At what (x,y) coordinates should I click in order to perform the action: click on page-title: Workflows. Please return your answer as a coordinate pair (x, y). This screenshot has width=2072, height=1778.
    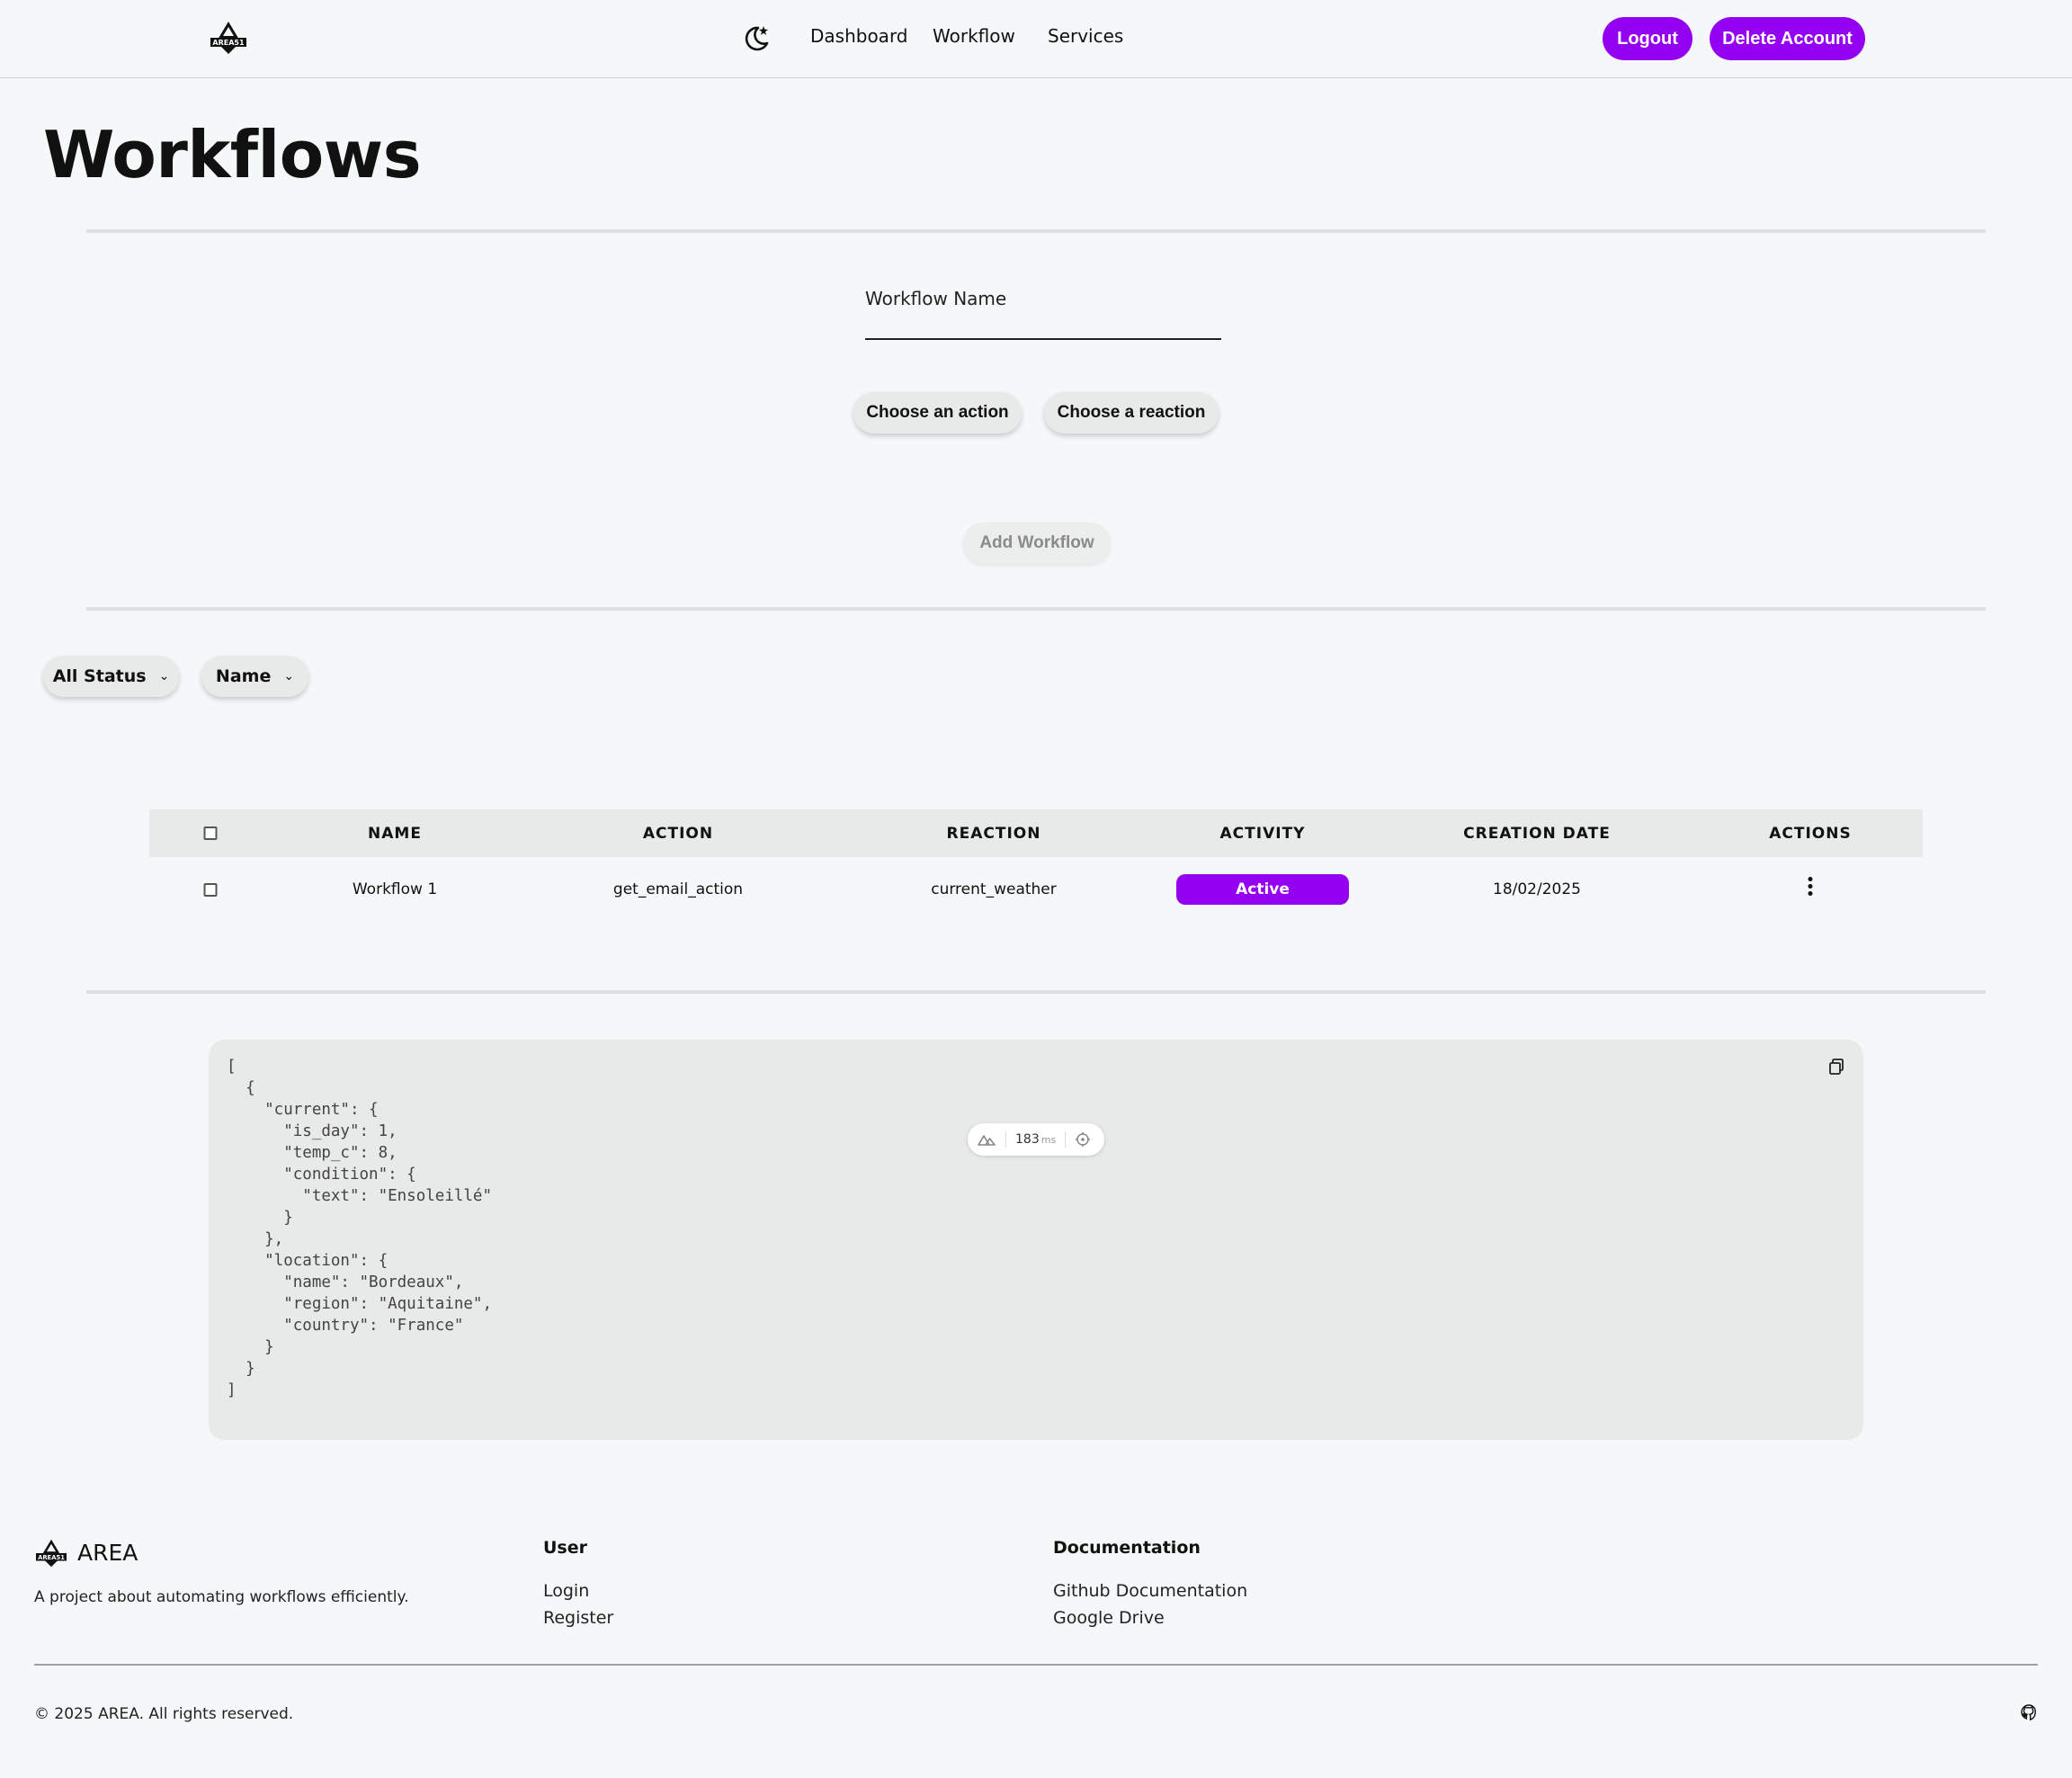
    Looking at the image, I should click on (232, 154).